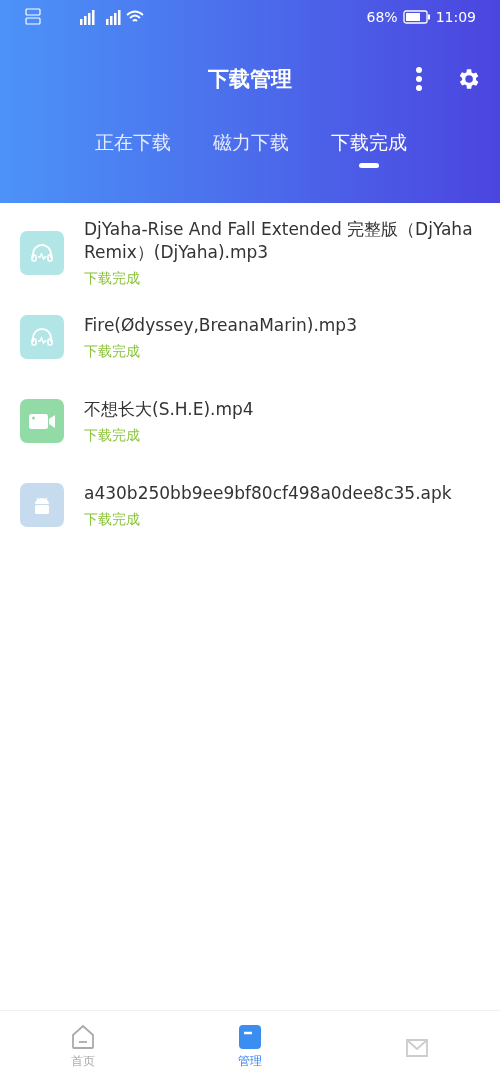  What do you see at coordinates (133, 146) in the screenshot?
I see `tab: 正在下载` at bounding box center [133, 146].